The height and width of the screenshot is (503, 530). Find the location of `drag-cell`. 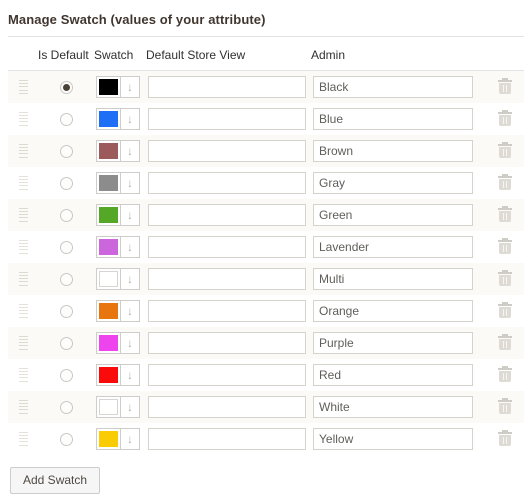

drag-cell is located at coordinates (23, 279).